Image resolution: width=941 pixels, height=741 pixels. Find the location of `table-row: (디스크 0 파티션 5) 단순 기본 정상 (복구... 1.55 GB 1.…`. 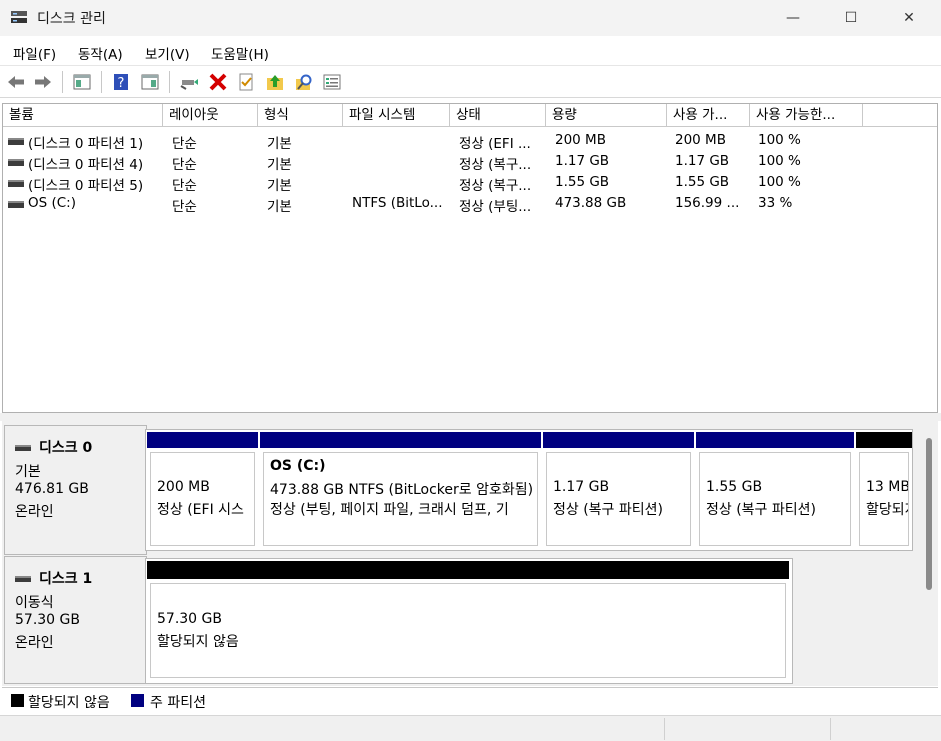

table-row: (디스크 0 파티션 5) 단순 기본 정상 (복구... 1.55 GB 1.… is located at coordinates (470, 183).